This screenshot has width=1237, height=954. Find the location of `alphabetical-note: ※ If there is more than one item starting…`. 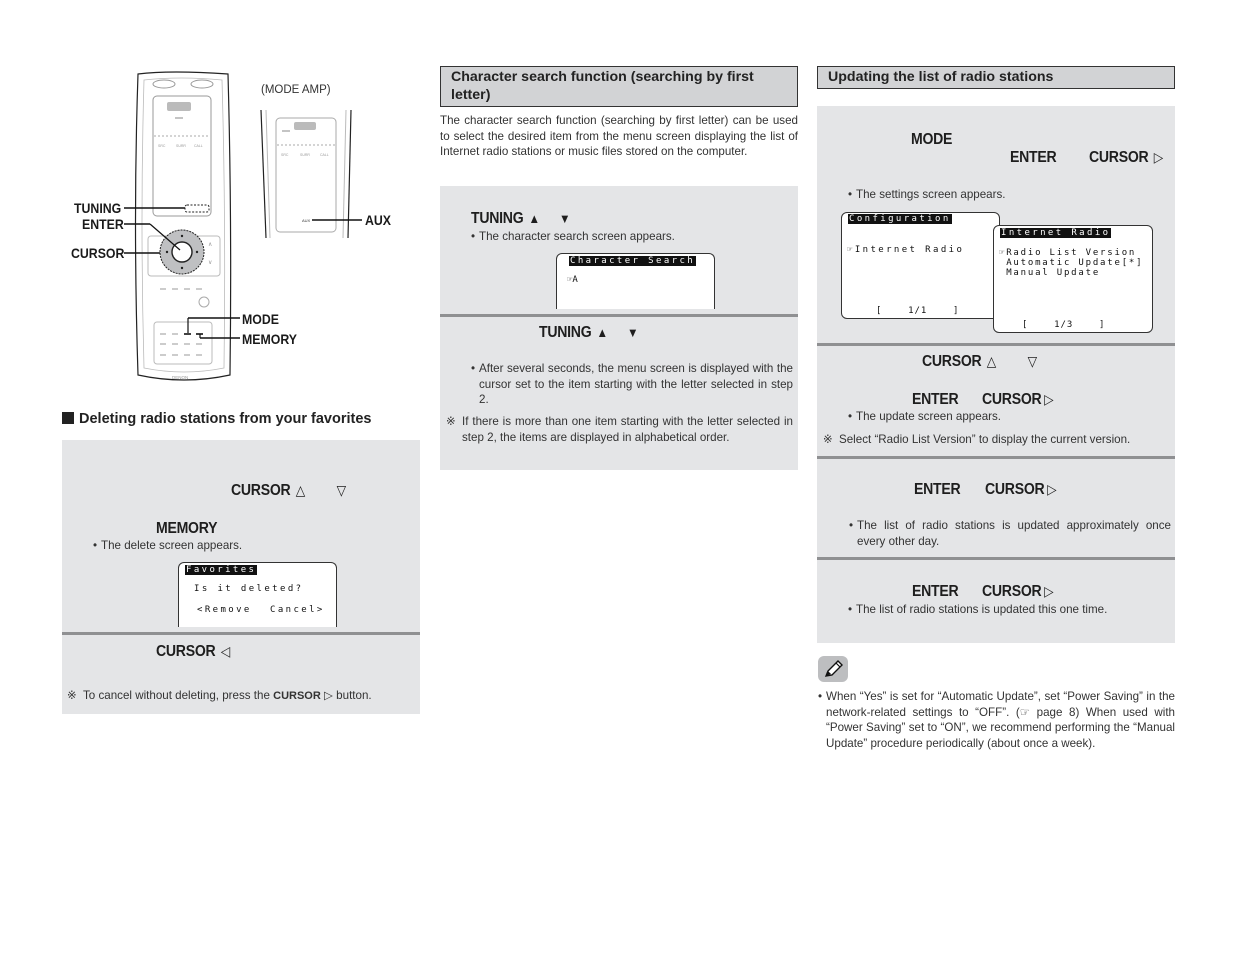

alphabetical-note: ※ If there is more than one item starting… is located at coordinates (619, 429).